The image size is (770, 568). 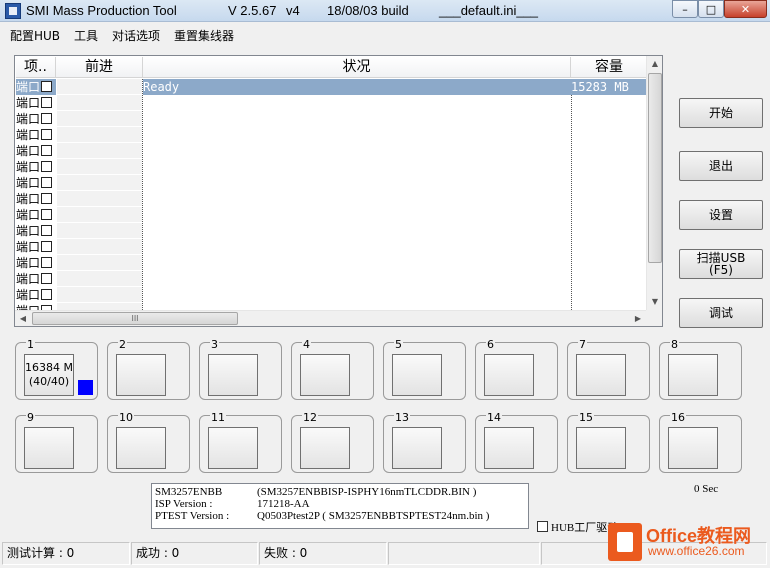 What do you see at coordinates (23, 319) in the screenshot?
I see `scroll-left-icon: ◀` at bounding box center [23, 319].